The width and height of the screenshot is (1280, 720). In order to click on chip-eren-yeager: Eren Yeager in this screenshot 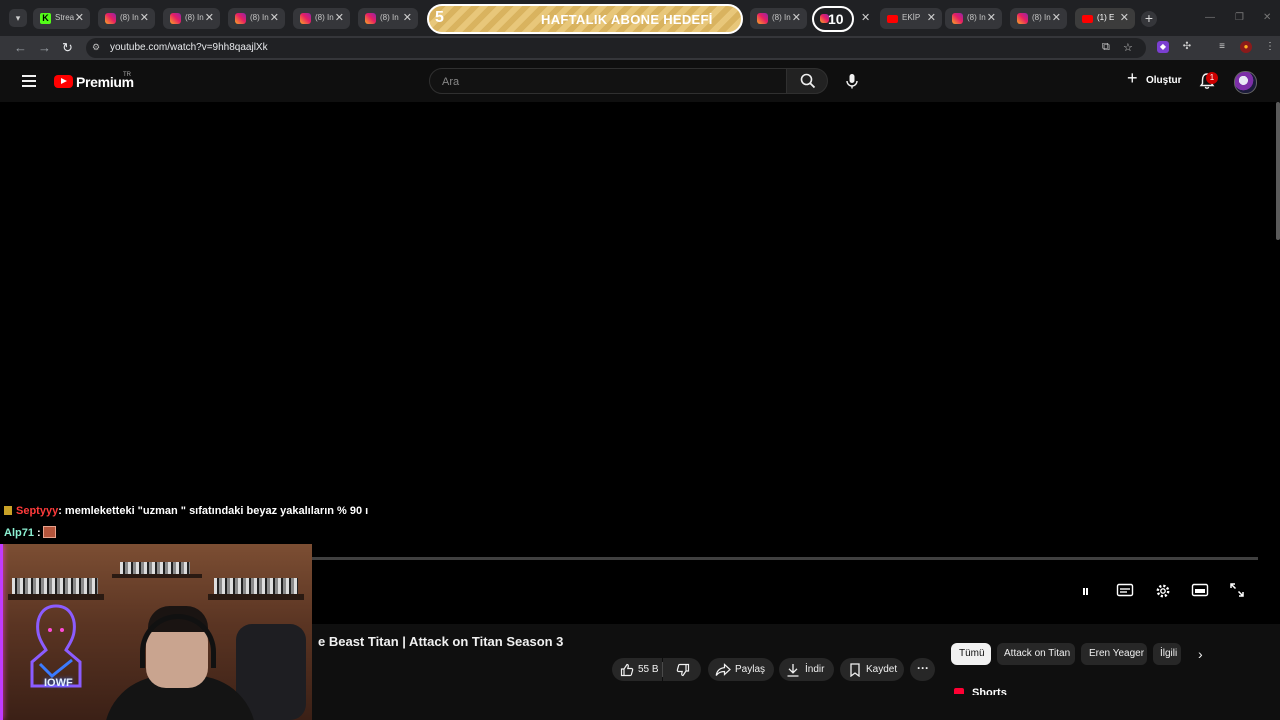, I will do `click(1114, 654)`.